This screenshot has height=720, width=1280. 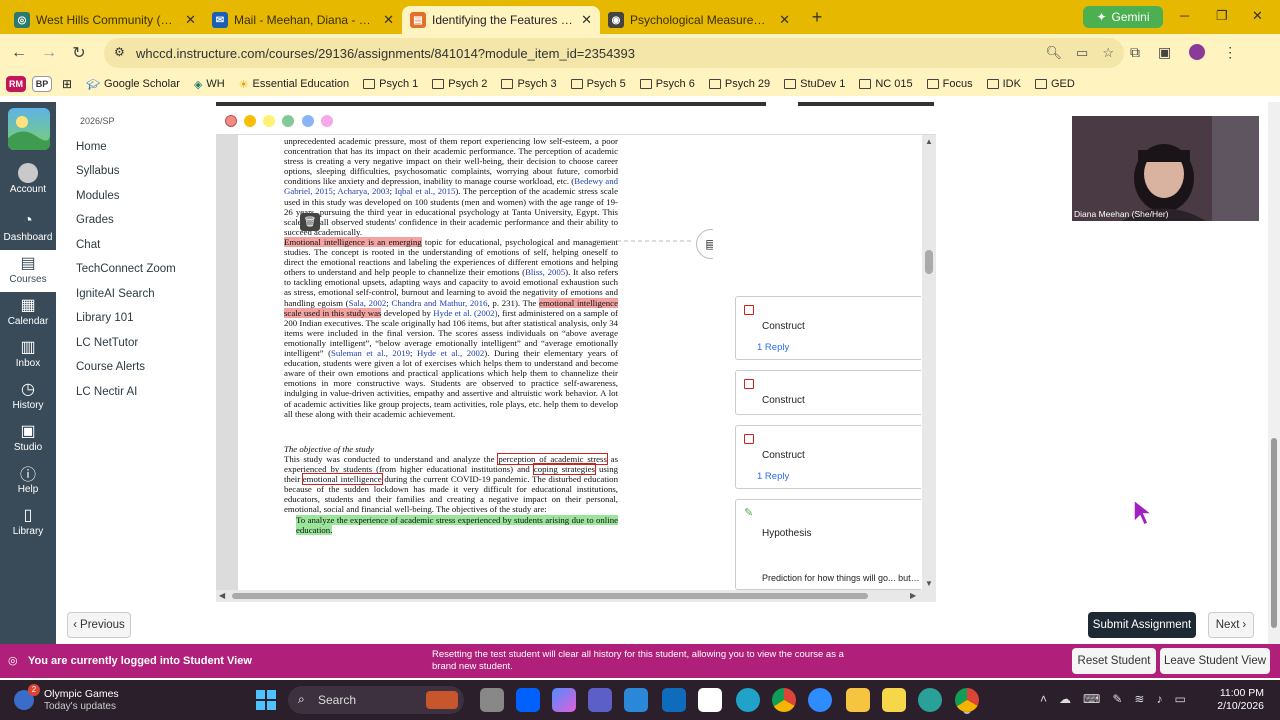 What do you see at coordinates (425, 191) in the screenshot?
I see `citation-link: Iqbal et al., 2015` at bounding box center [425, 191].